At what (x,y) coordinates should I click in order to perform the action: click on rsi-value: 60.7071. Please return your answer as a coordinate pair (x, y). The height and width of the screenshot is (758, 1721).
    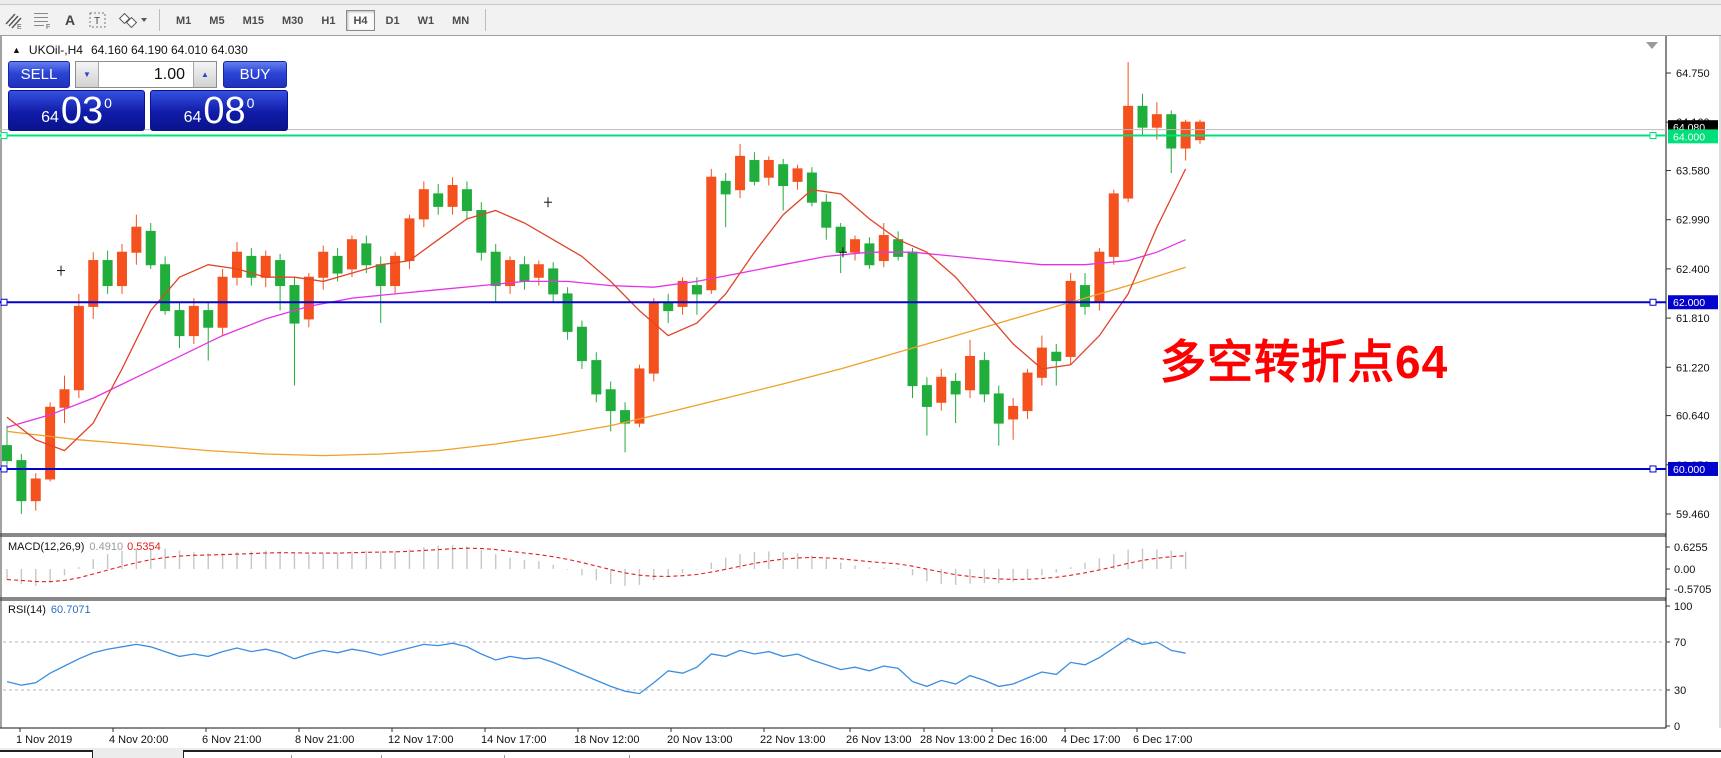
    Looking at the image, I should click on (70, 610).